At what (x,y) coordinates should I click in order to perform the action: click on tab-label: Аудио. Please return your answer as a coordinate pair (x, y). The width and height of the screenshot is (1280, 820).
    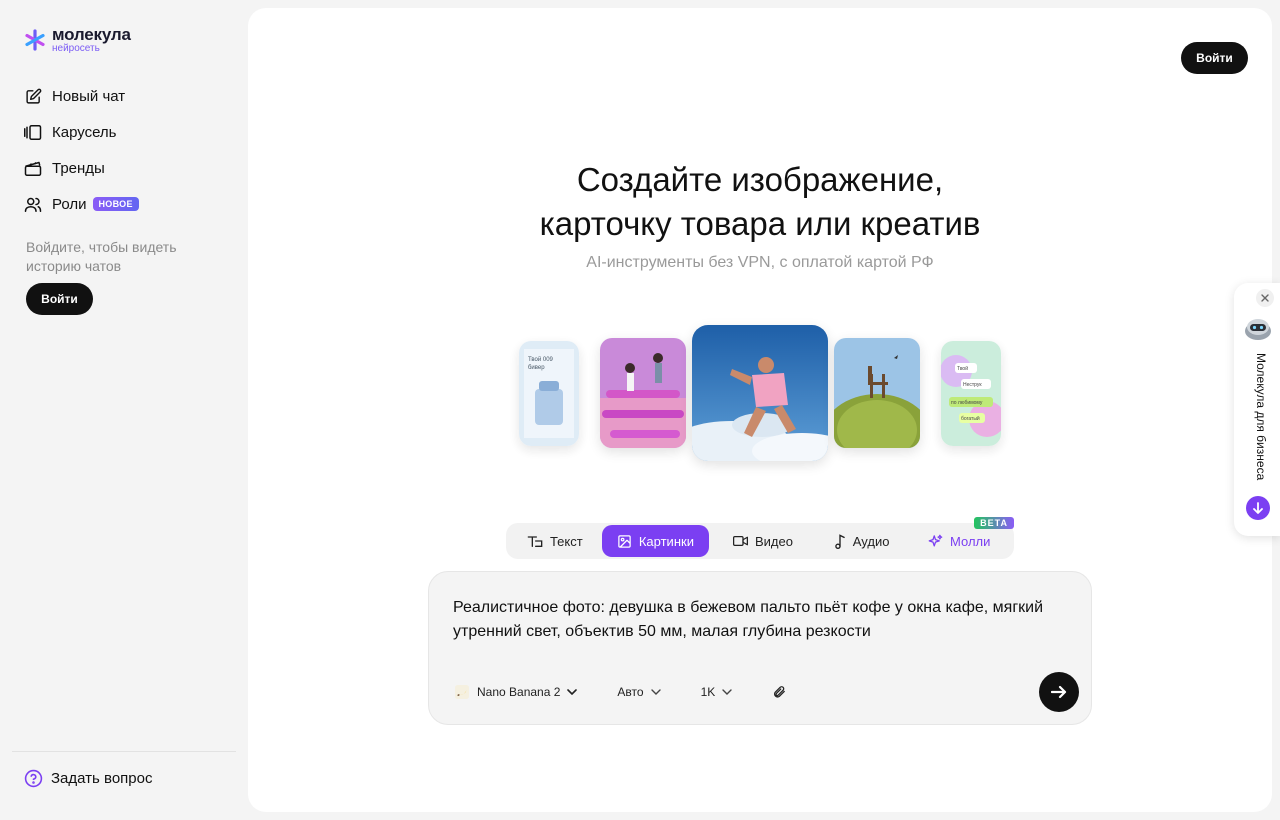
    Looking at the image, I should click on (871, 541).